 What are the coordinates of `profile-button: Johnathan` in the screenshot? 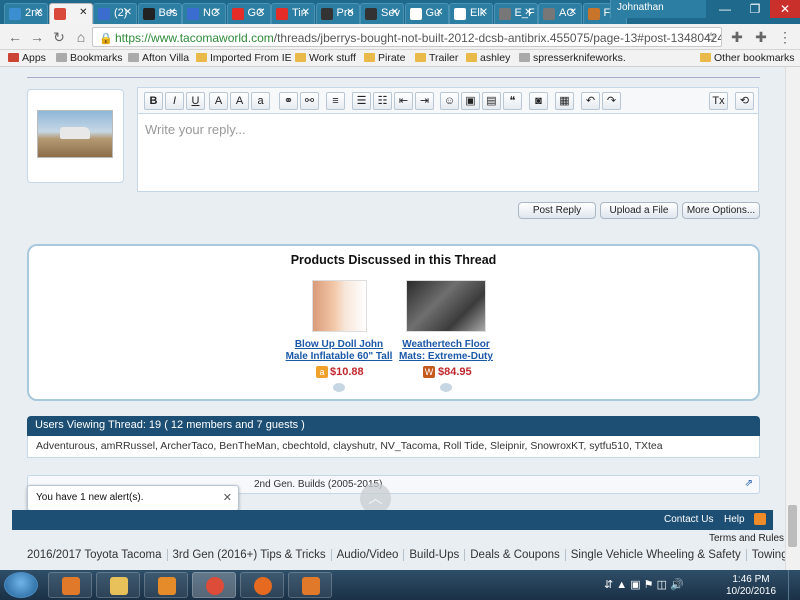 It's located at (658, 9).